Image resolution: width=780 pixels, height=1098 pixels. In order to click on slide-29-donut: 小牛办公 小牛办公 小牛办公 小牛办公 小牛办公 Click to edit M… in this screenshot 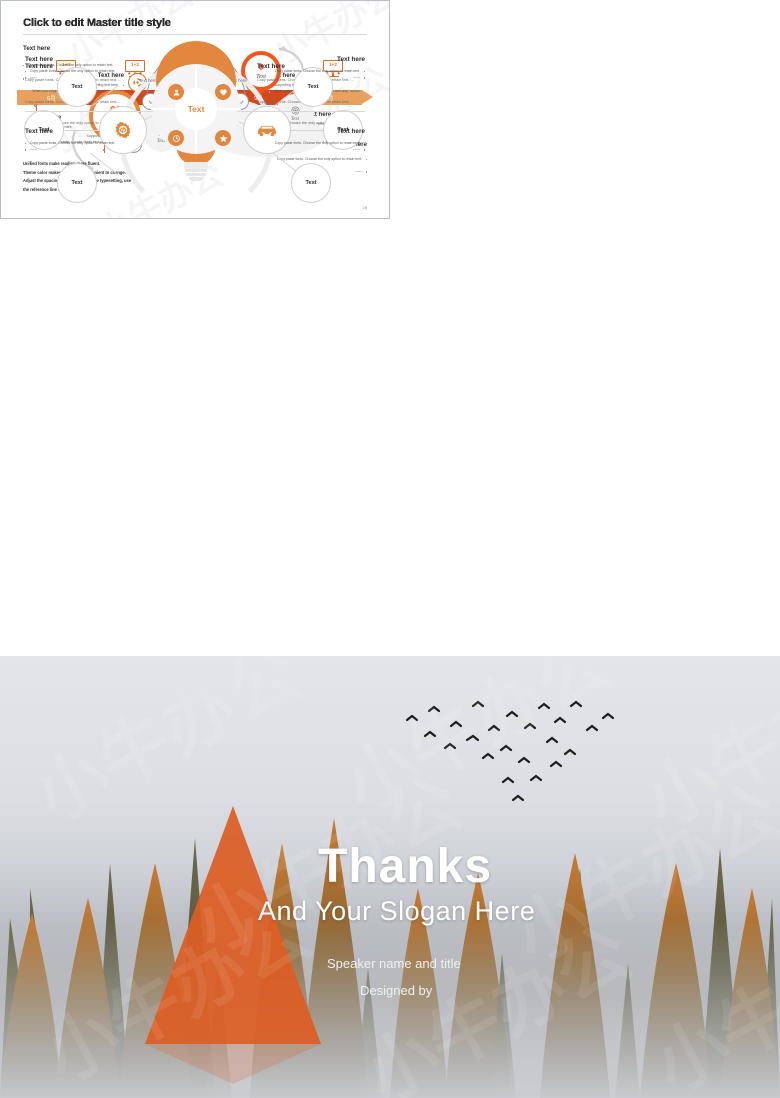, I will do `click(195, 109)`.